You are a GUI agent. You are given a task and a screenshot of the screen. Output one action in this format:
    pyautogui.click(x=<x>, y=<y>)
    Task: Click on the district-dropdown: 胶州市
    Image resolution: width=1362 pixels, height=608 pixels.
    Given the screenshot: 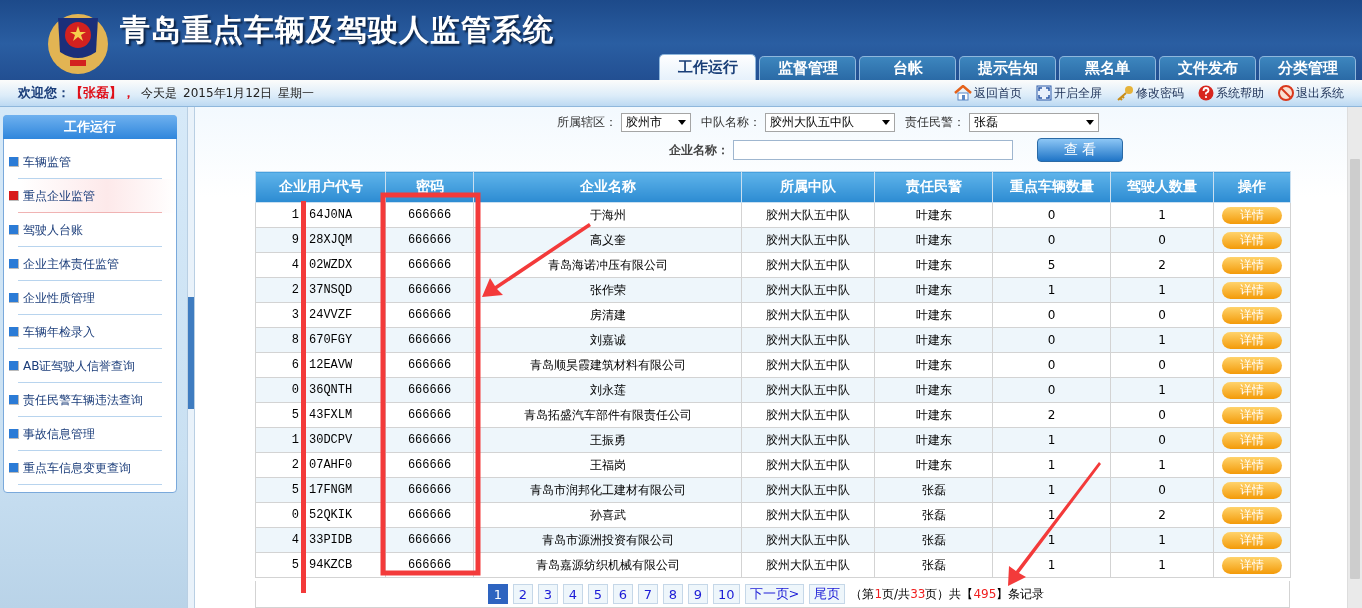 What is the action you would take?
    pyautogui.click(x=656, y=122)
    